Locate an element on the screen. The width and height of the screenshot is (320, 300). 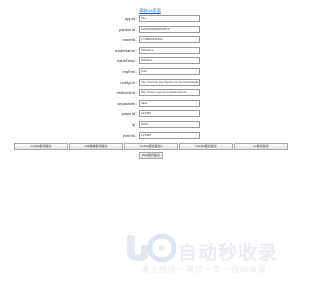
submit-button-scantel: scantel模式提交 is located at coordinates (206, 146).